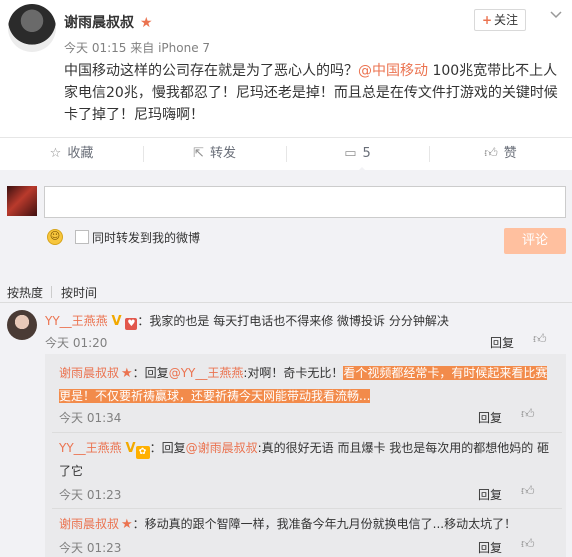 This screenshot has width=572, height=557. Describe the element at coordinates (487, 20) in the screenshot. I see `plus-icon: +` at that location.